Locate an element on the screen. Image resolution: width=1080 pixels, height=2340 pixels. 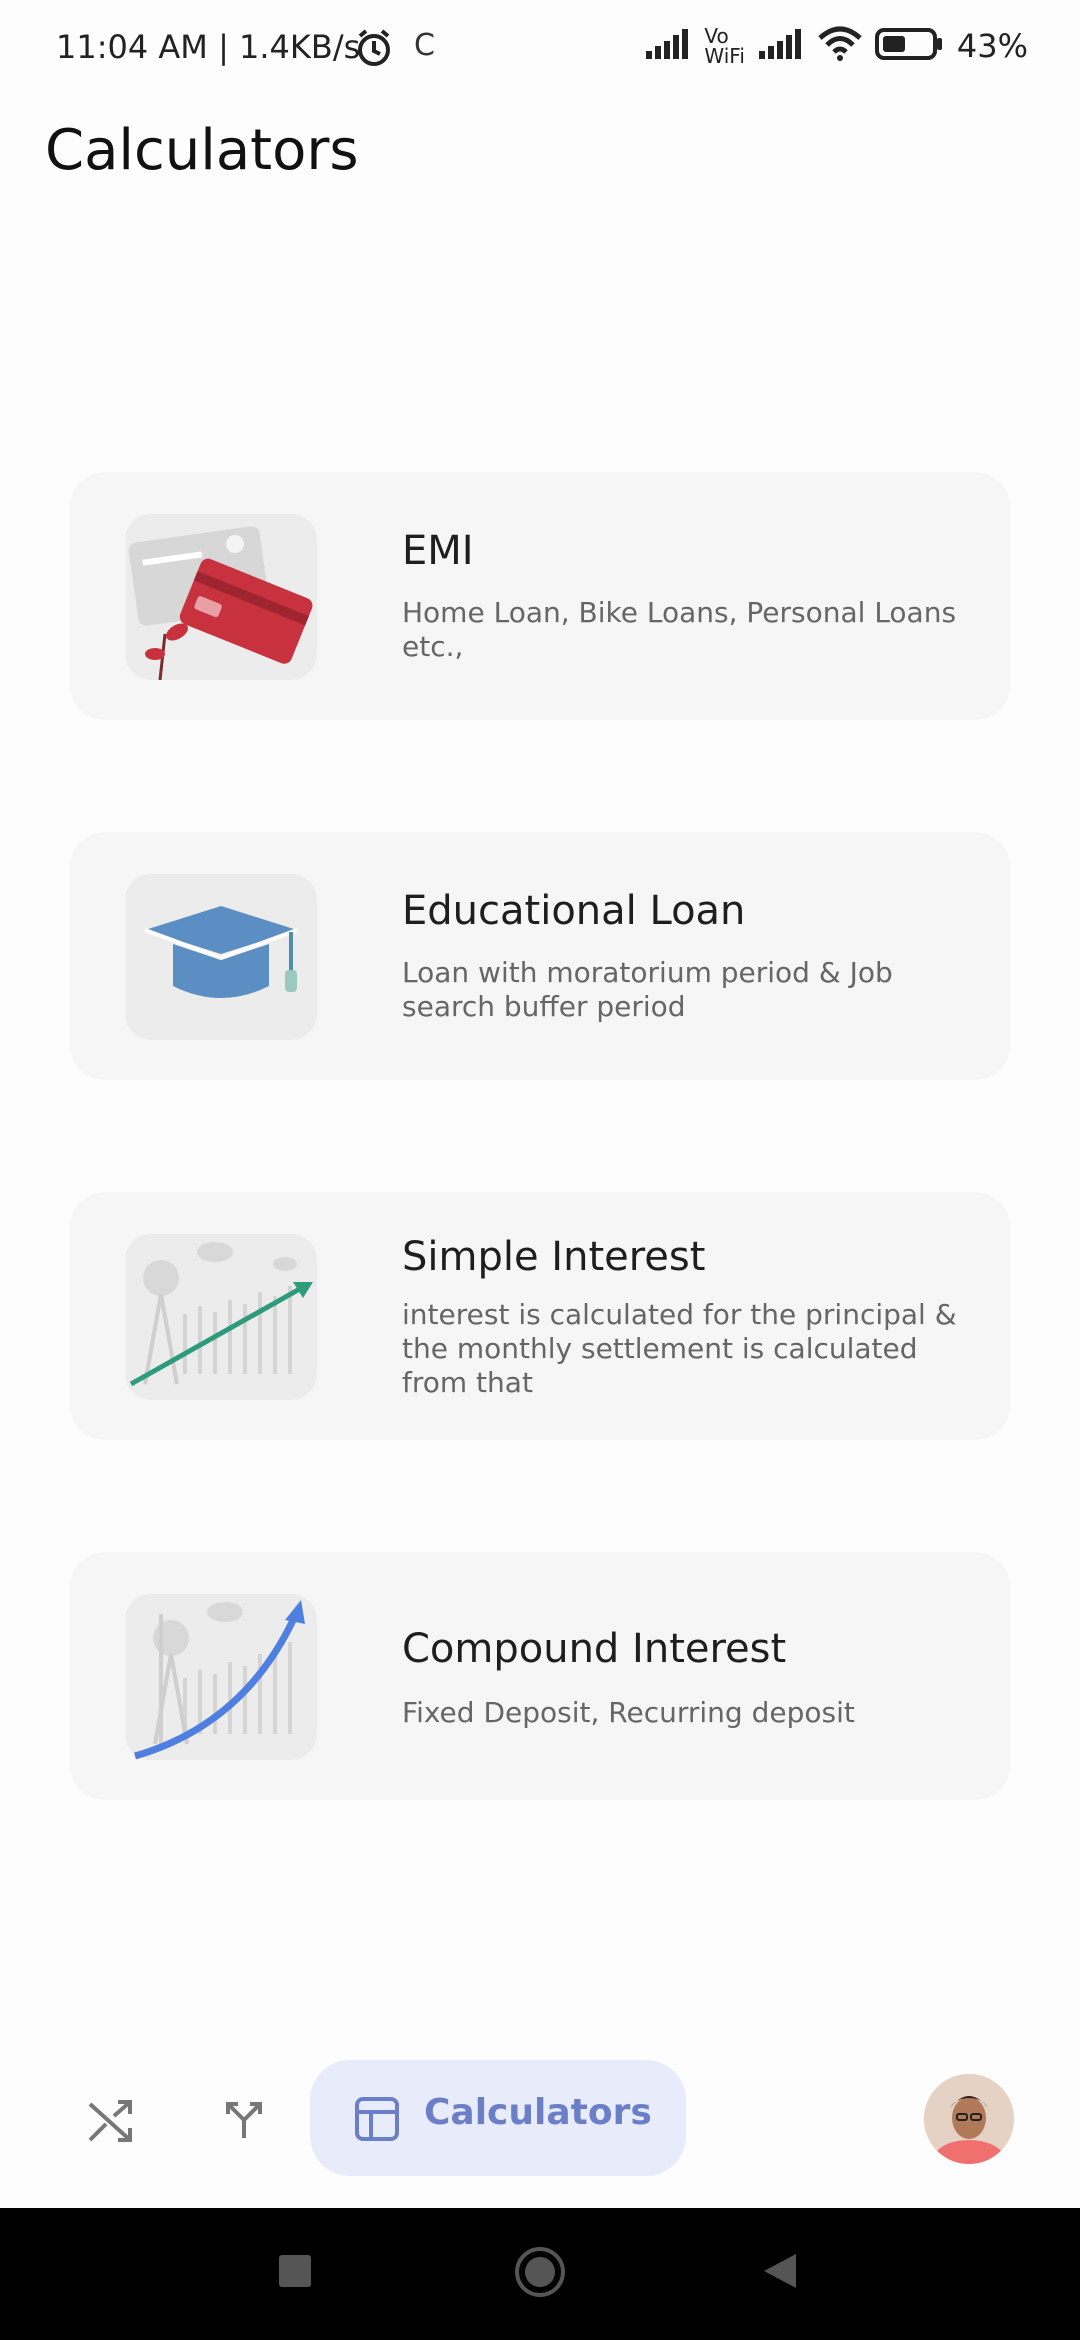
alarm-icon is located at coordinates (374, 50).